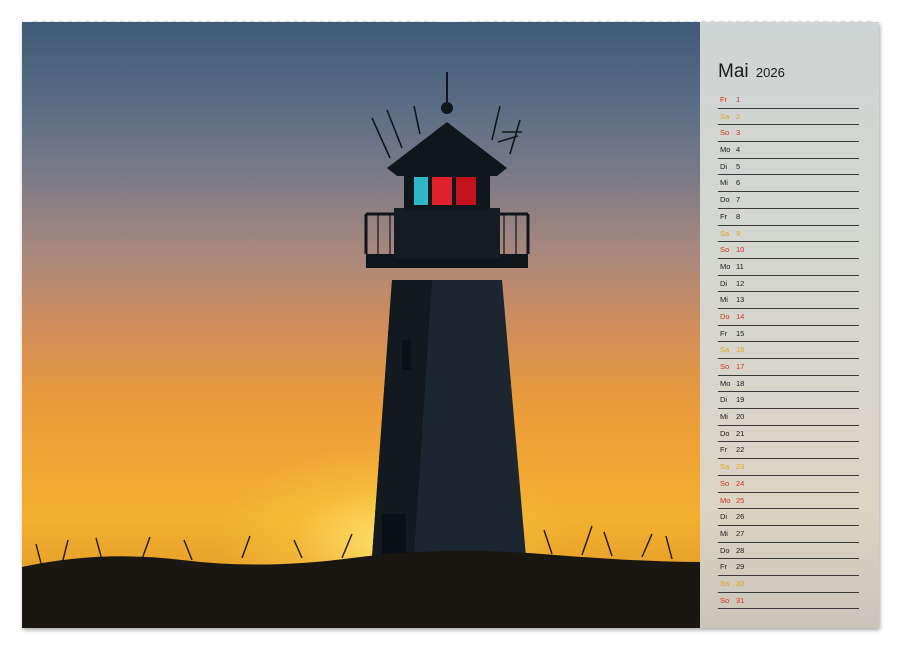 The image size is (899, 648). What do you see at coordinates (788, 133) in the screenshot?
I see `calendar-day-row: So 3` at bounding box center [788, 133].